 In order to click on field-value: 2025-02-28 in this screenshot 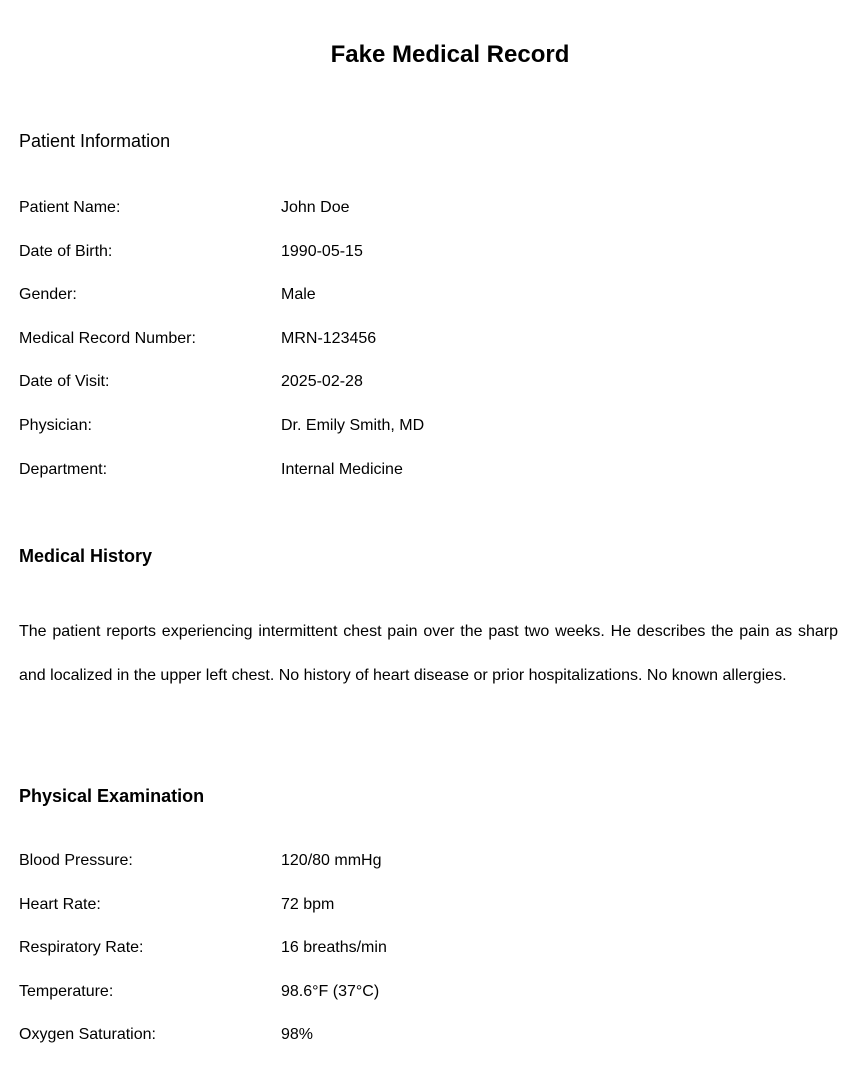, I will do `click(322, 382)`.